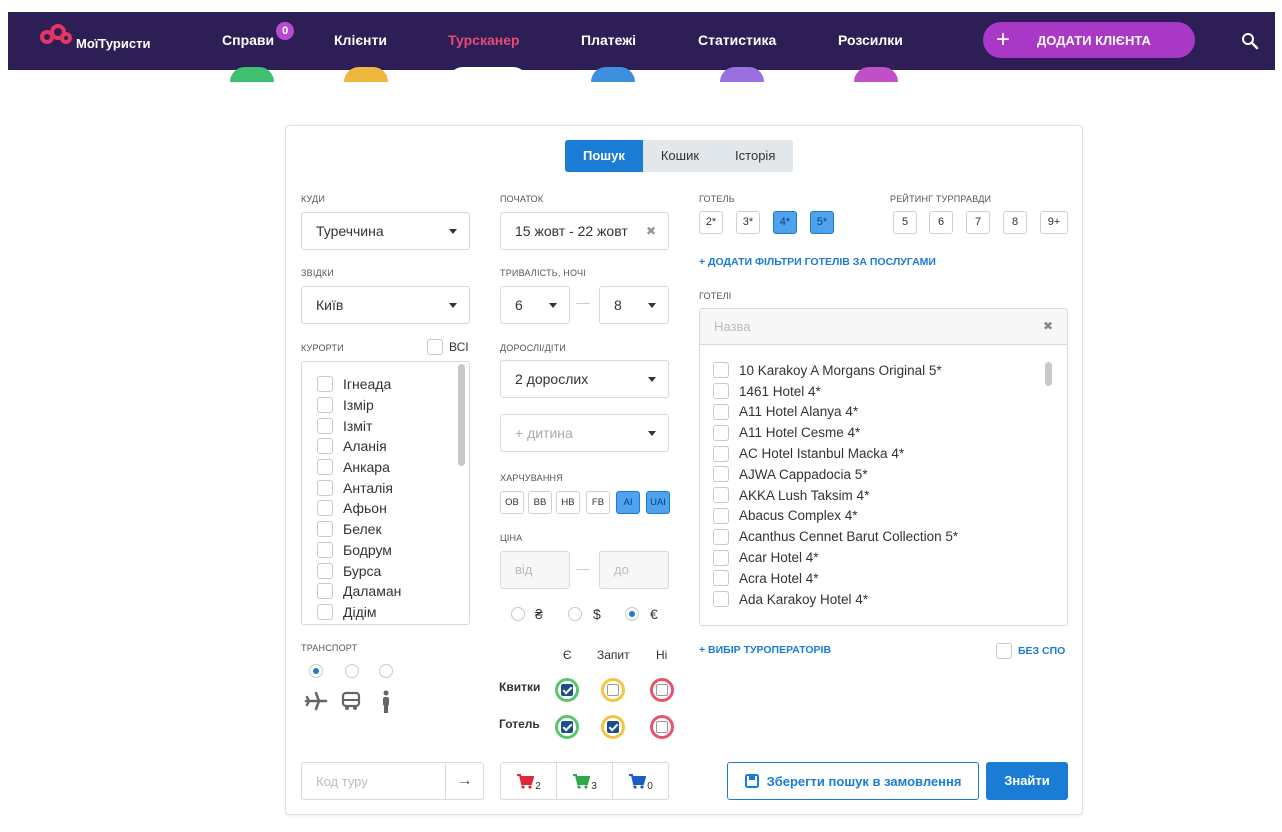 The image size is (1282, 832). What do you see at coordinates (853, 781) in the screenshot?
I see `save-search-button: Зберегти пошук в замовлення` at bounding box center [853, 781].